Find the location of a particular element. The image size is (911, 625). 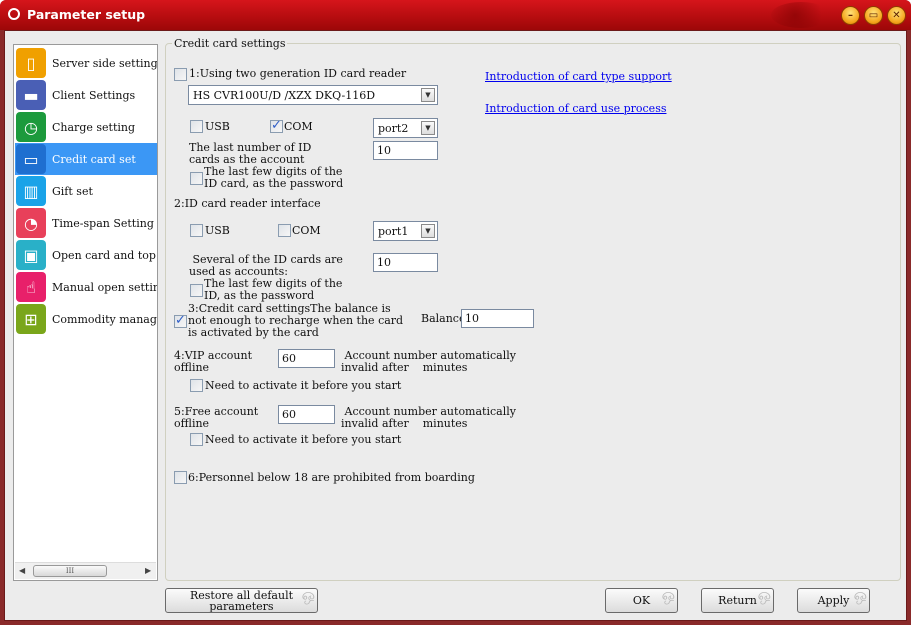

s4-activate-label: Need to activate it before you start is located at coordinates (303, 385).